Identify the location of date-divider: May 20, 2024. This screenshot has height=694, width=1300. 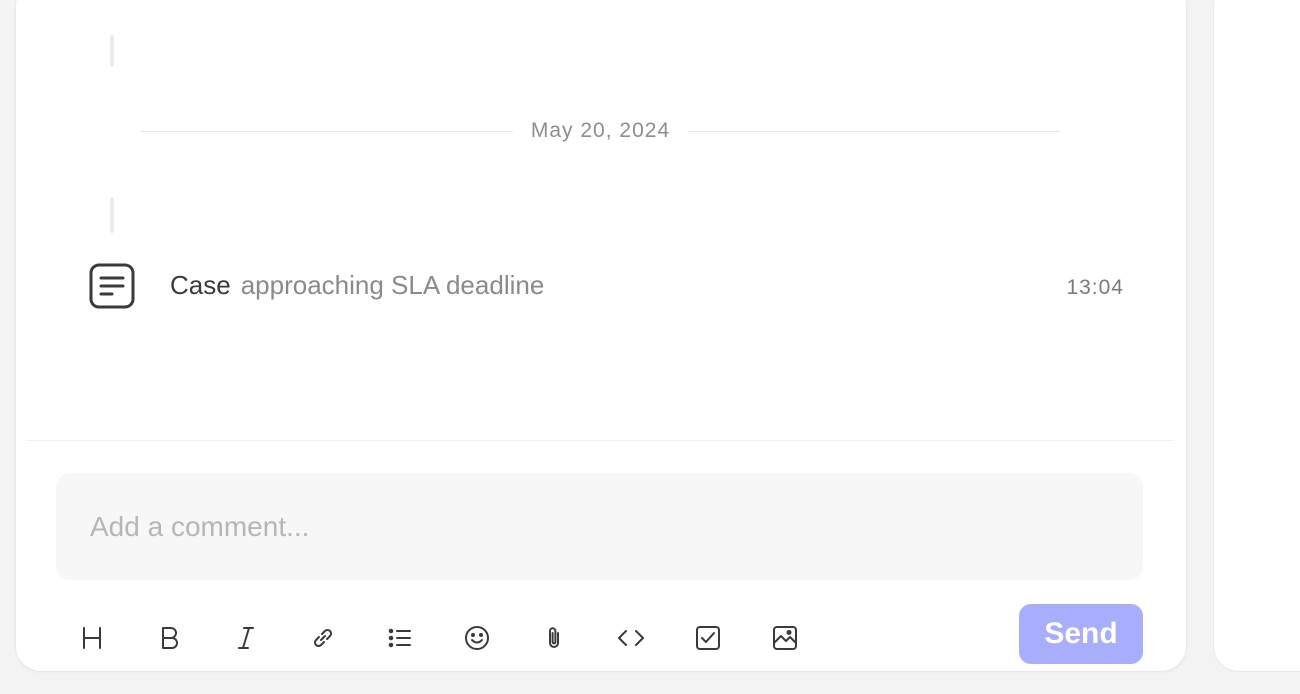
(601, 130).